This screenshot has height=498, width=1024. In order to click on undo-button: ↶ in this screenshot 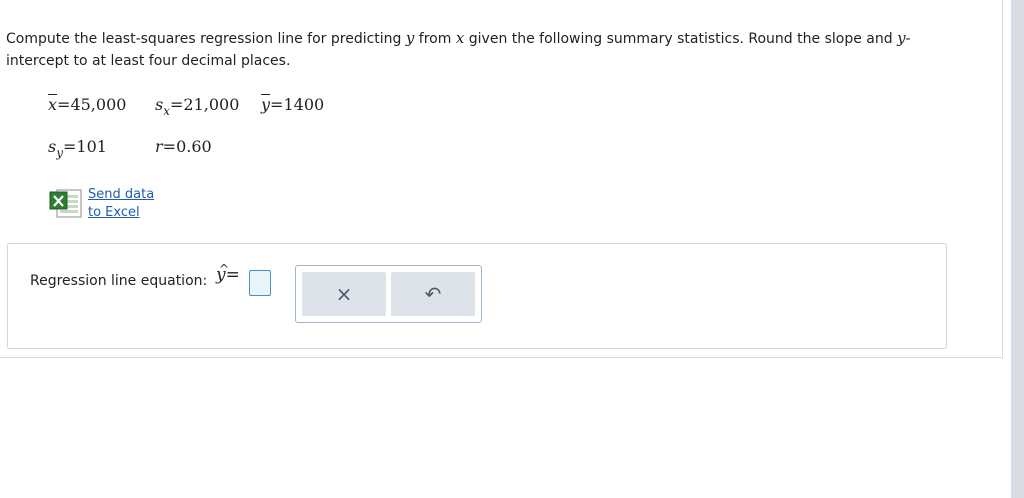, I will do `click(433, 294)`.